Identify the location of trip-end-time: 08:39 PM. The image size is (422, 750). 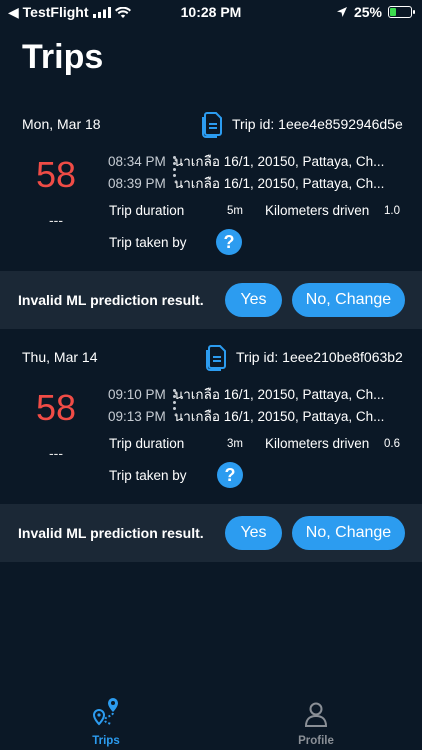
(137, 183).